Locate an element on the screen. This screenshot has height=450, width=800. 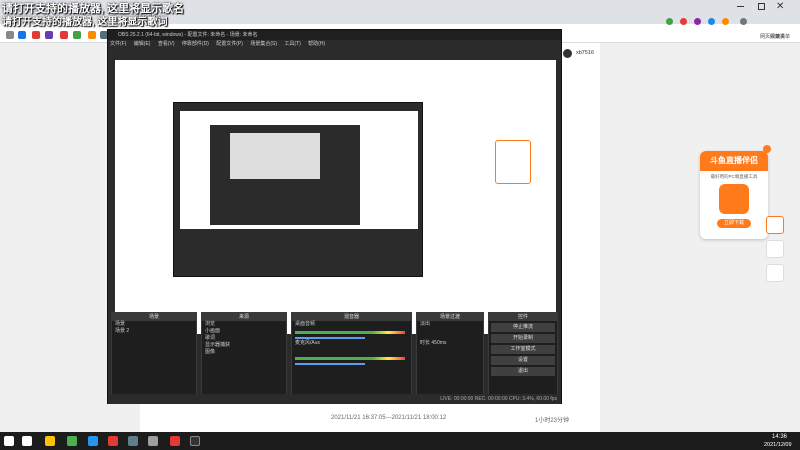
reading-list-link: 阅读清单 is located at coordinates (780, 36).